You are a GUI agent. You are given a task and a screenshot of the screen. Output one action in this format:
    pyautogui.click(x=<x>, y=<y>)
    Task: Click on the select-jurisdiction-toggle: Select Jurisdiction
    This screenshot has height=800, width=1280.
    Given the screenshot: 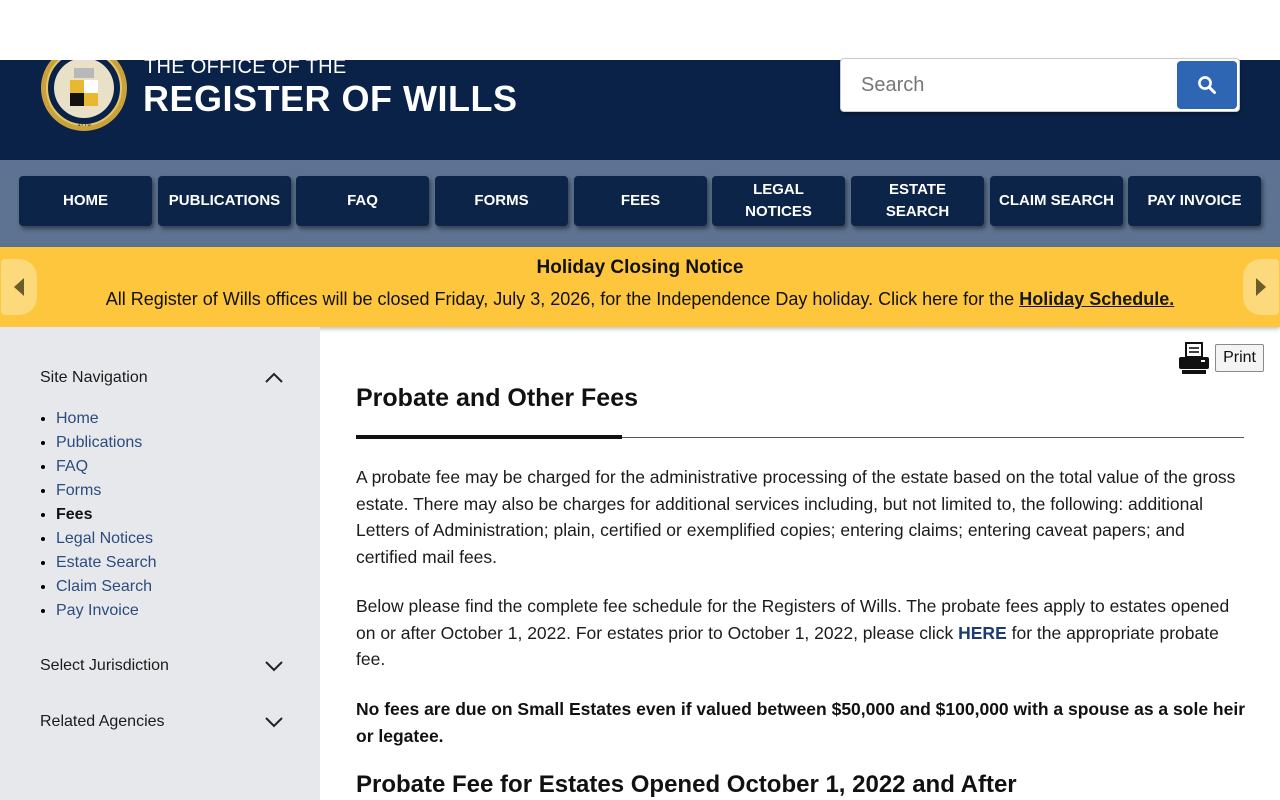 What is the action you would take?
    pyautogui.click(x=162, y=666)
    